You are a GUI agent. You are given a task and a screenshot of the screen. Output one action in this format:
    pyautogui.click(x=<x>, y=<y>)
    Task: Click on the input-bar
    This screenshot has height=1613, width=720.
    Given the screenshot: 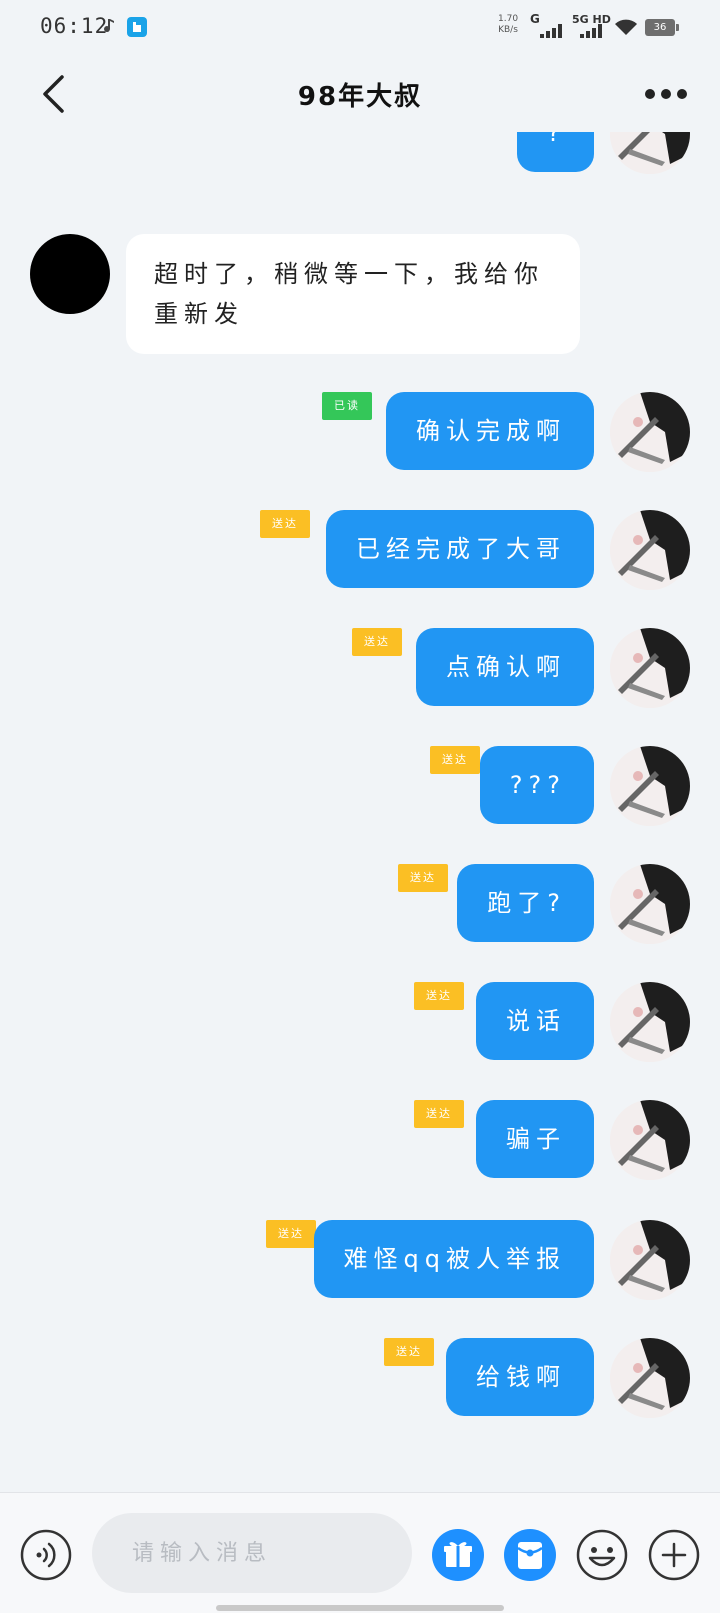 What is the action you would take?
    pyautogui.click(x=360, y=1552)
    